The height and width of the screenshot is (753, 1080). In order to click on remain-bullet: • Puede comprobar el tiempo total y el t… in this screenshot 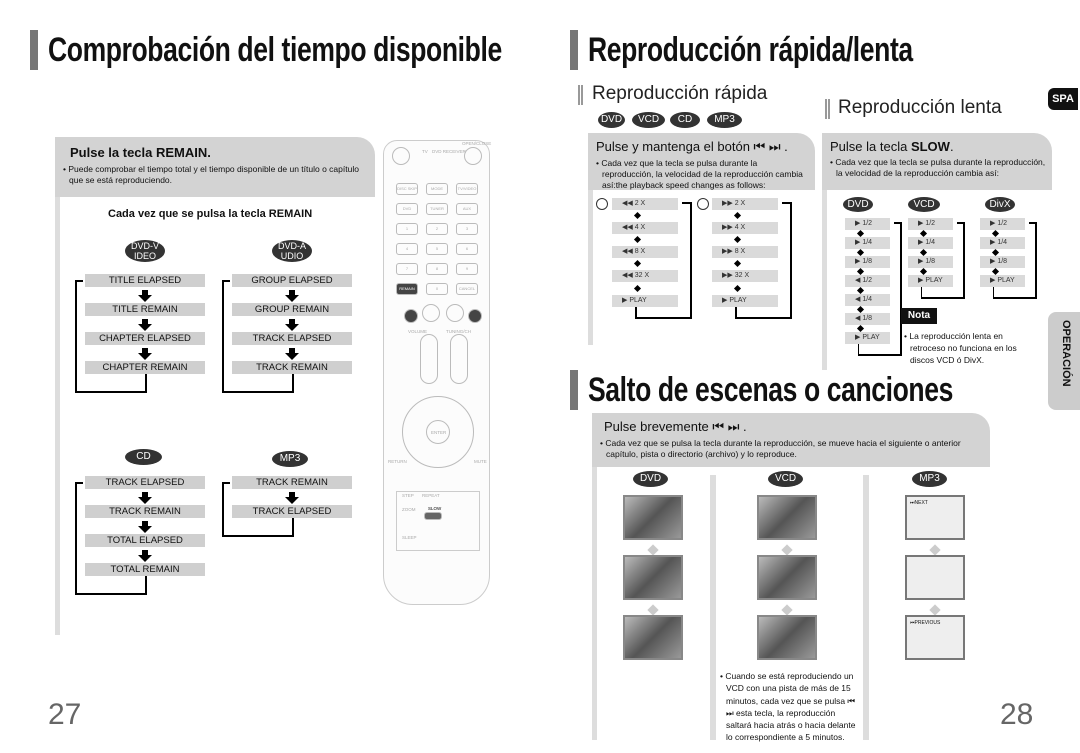, I will do `click(211, 174)`.